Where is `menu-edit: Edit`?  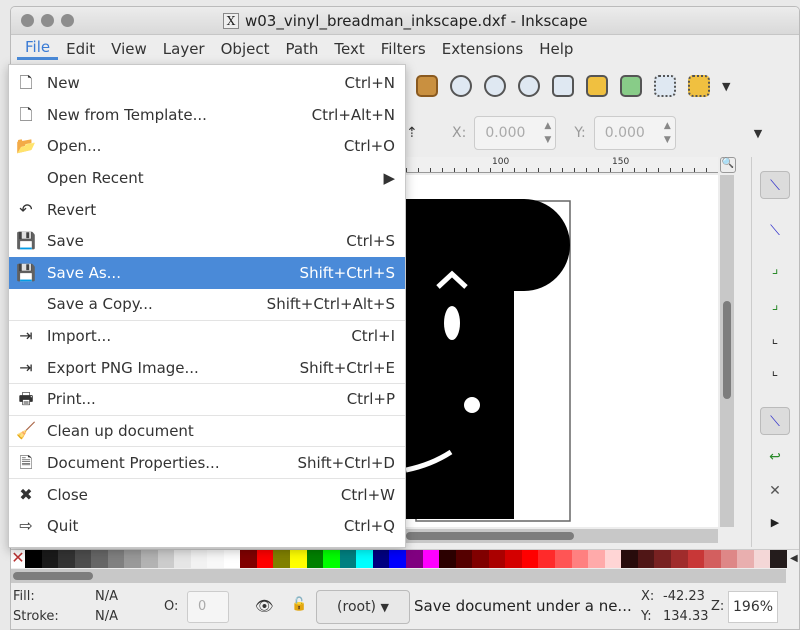 menu-edit: Edit is located at coordinates (80, 49).